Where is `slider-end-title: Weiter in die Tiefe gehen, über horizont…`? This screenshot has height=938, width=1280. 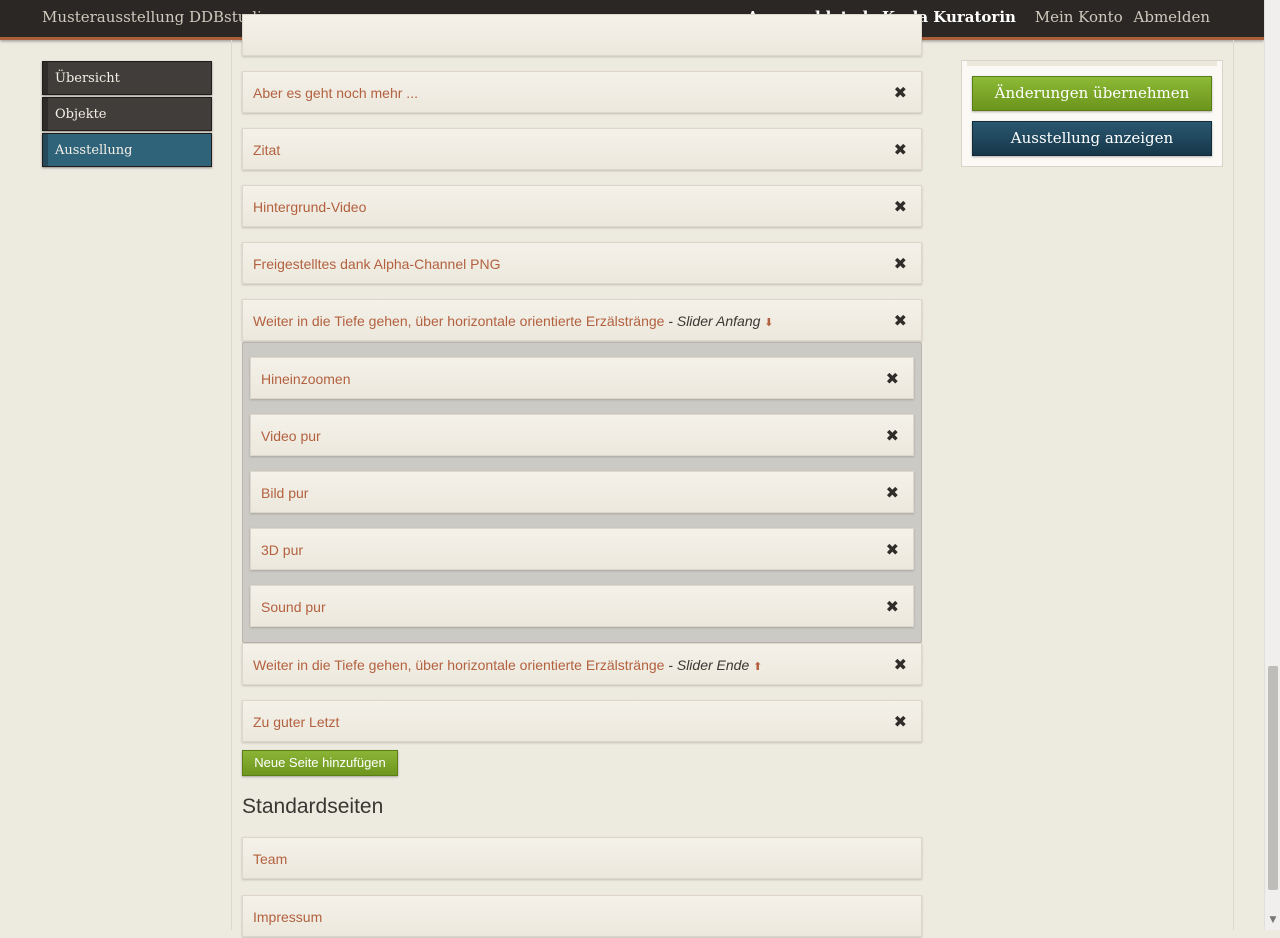 slider-end-title: Weiter in die Tiefe gehen, über horizont… is located at coordinates (458, 665).